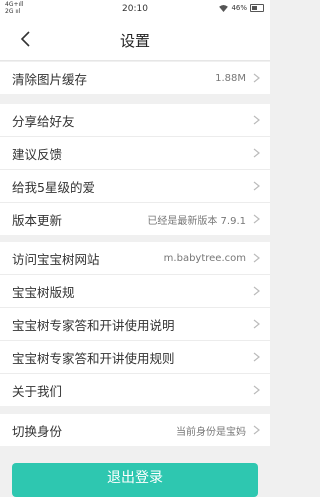 The image size is (320, 497). What do you see at coordinates (257, 8) in the screenshot?
I see `battery-icon` at bounding box center [257, 8].